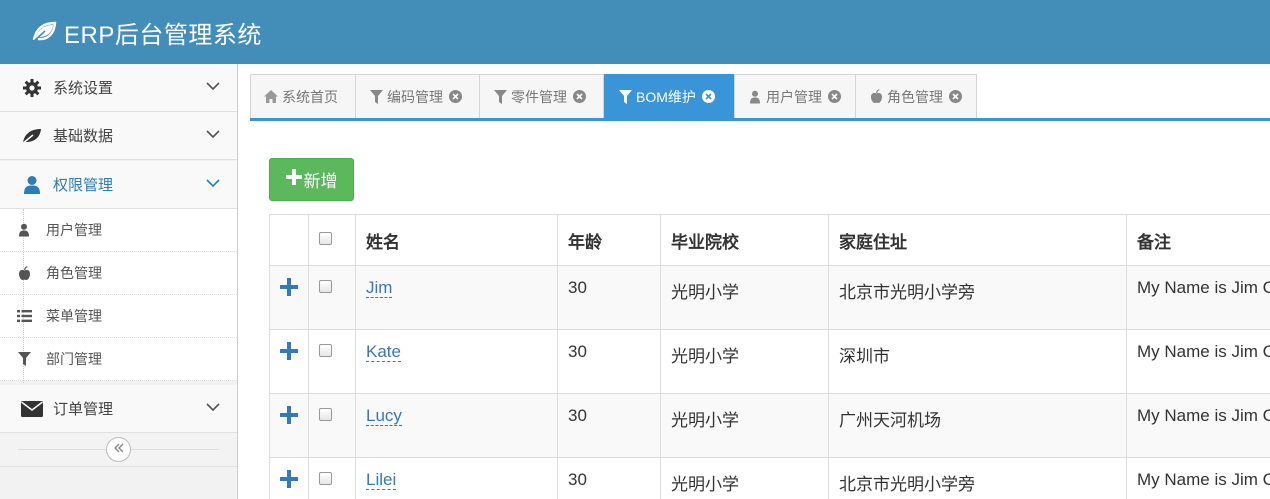  Describe the element at coordinates (666, 96) in the screenshot. I see `tab-label: BOM维护` at that location.